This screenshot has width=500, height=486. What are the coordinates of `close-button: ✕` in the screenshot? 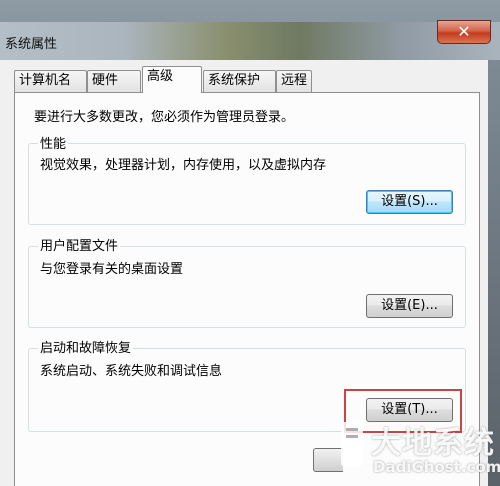 It's located at (464, 32).